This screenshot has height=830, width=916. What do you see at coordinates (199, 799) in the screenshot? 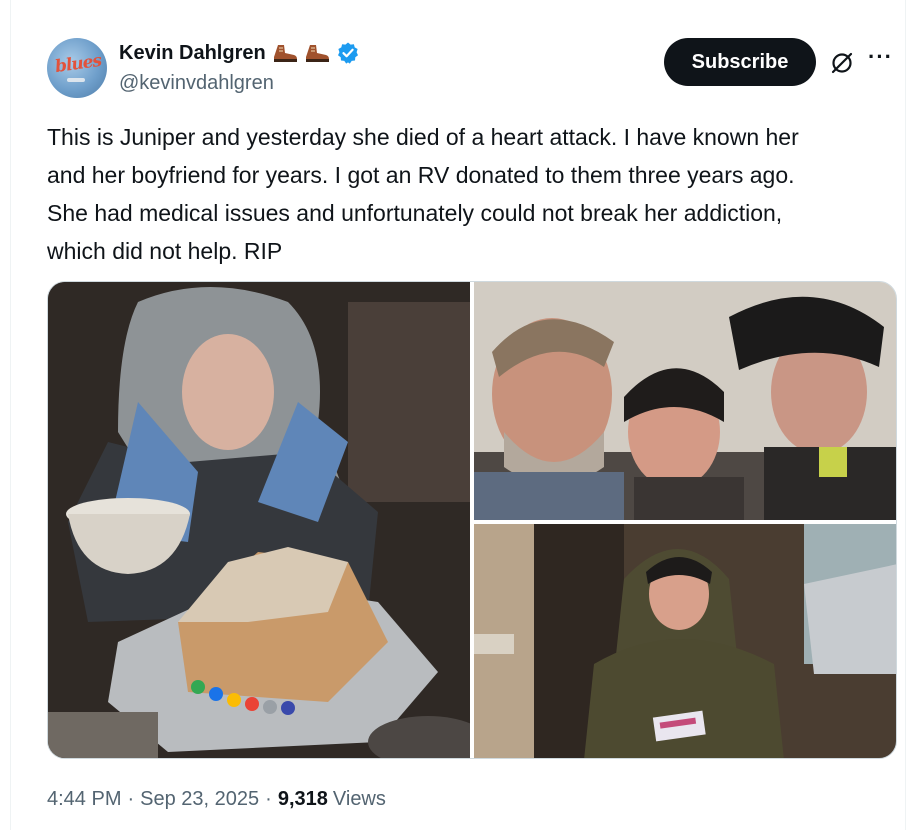
I see `tweet-date: Sep 23, 2025` at bounding box center [199, 799].